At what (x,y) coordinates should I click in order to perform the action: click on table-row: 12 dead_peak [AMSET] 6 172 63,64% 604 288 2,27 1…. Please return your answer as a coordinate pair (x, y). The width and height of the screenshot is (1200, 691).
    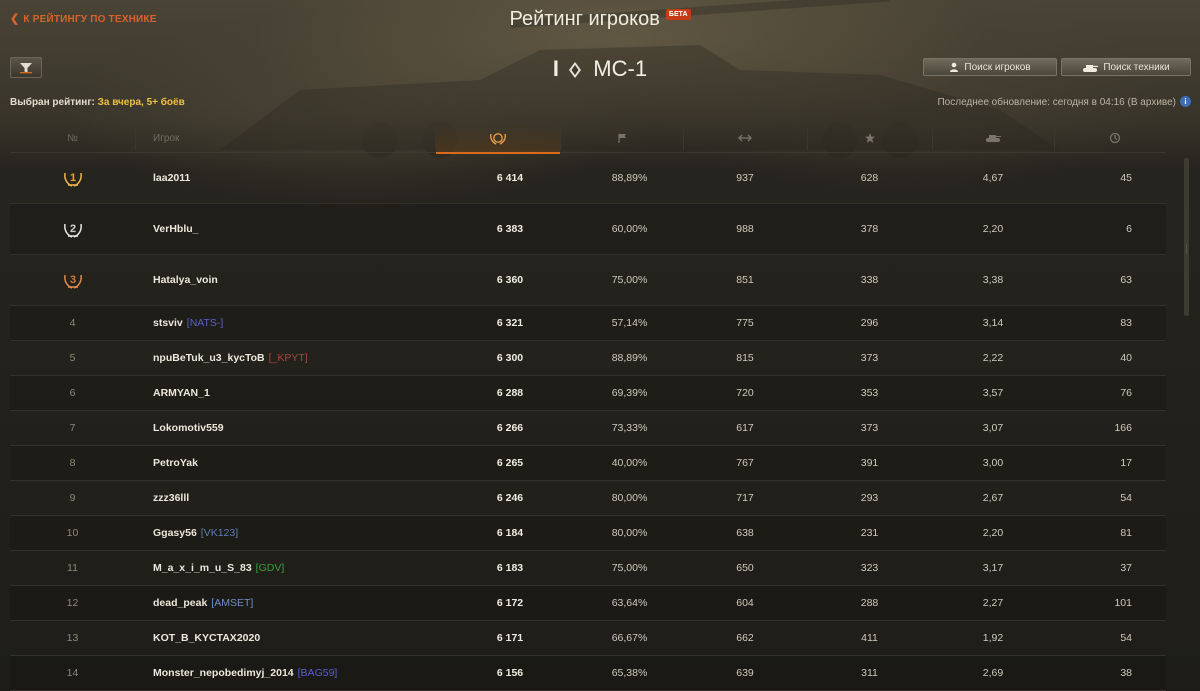
    Looking at the image, I should click on (588, 603).